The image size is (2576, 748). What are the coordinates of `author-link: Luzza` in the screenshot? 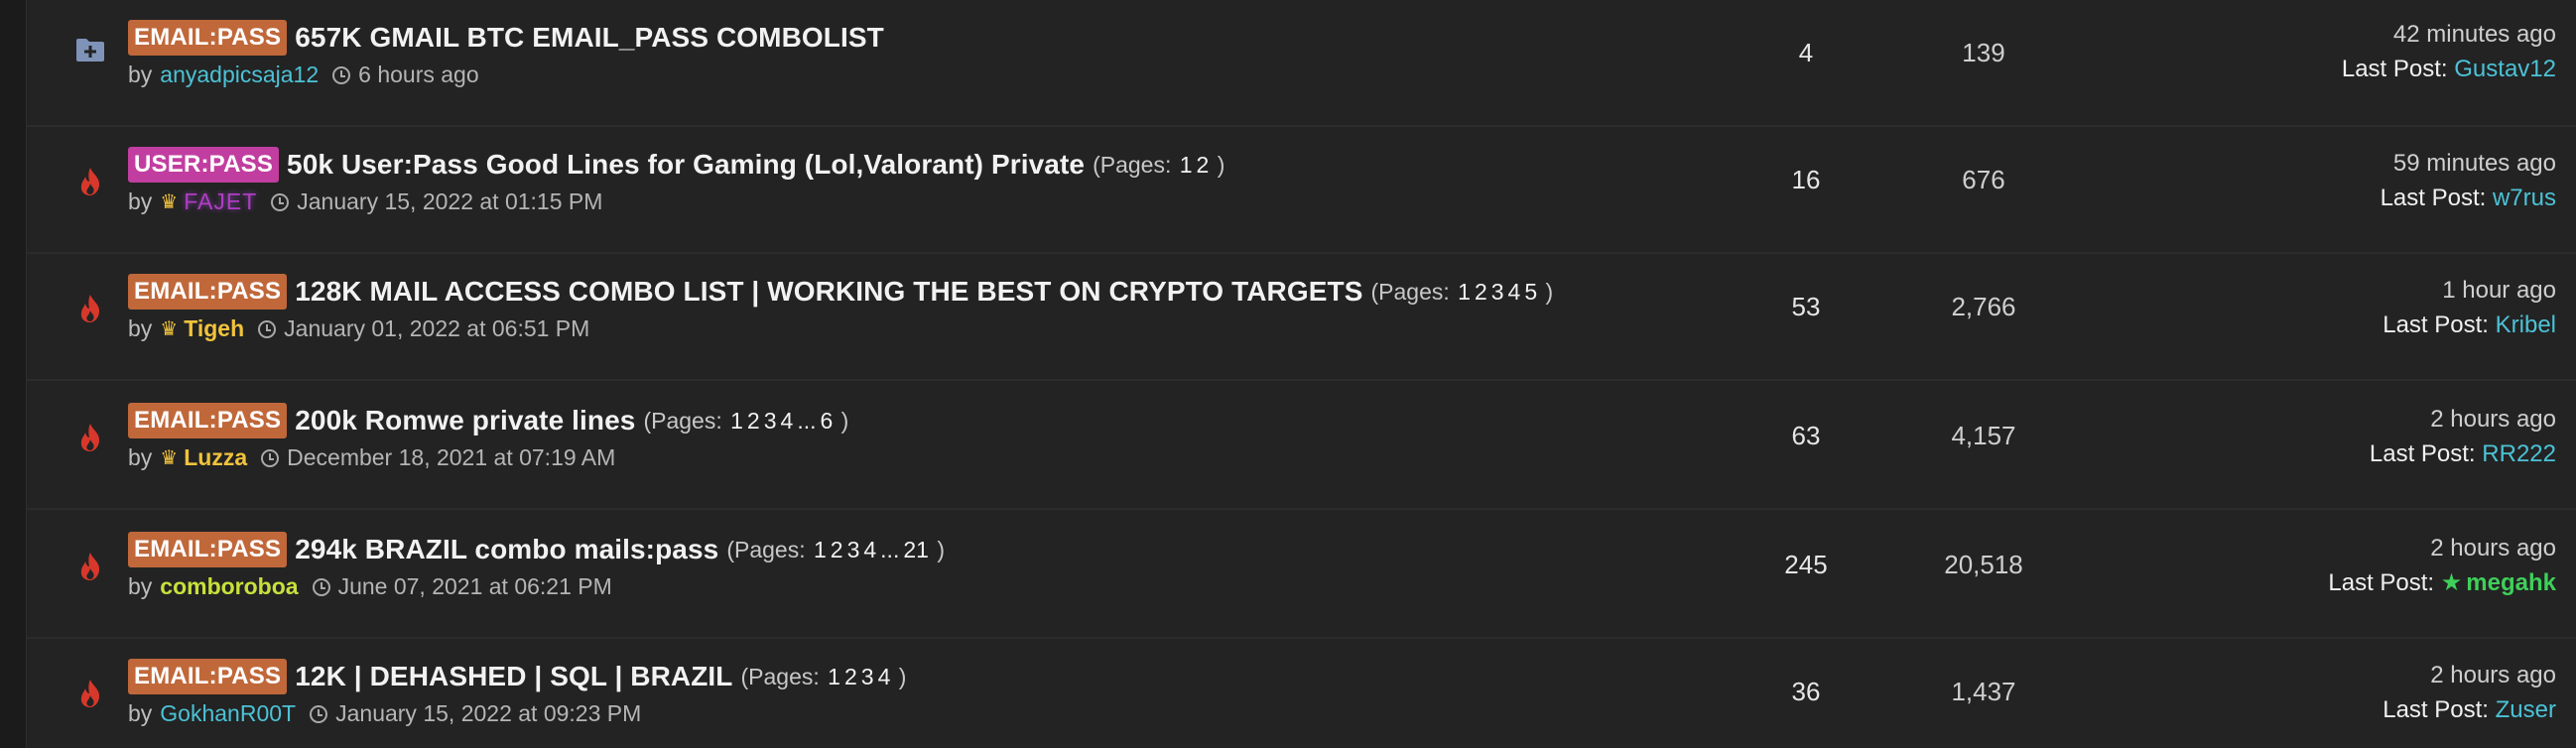 It's located at (216, 457).